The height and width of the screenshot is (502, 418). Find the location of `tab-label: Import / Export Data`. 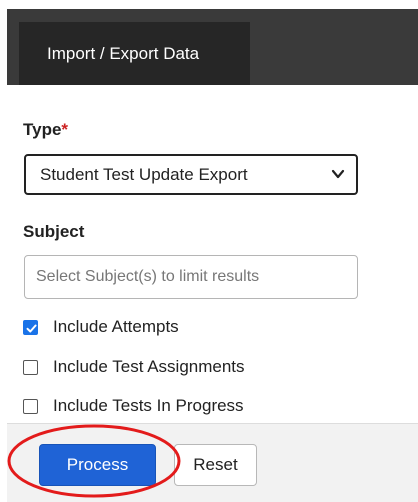

tab-label: Import / Export Data is located at coordinates (123, 53).